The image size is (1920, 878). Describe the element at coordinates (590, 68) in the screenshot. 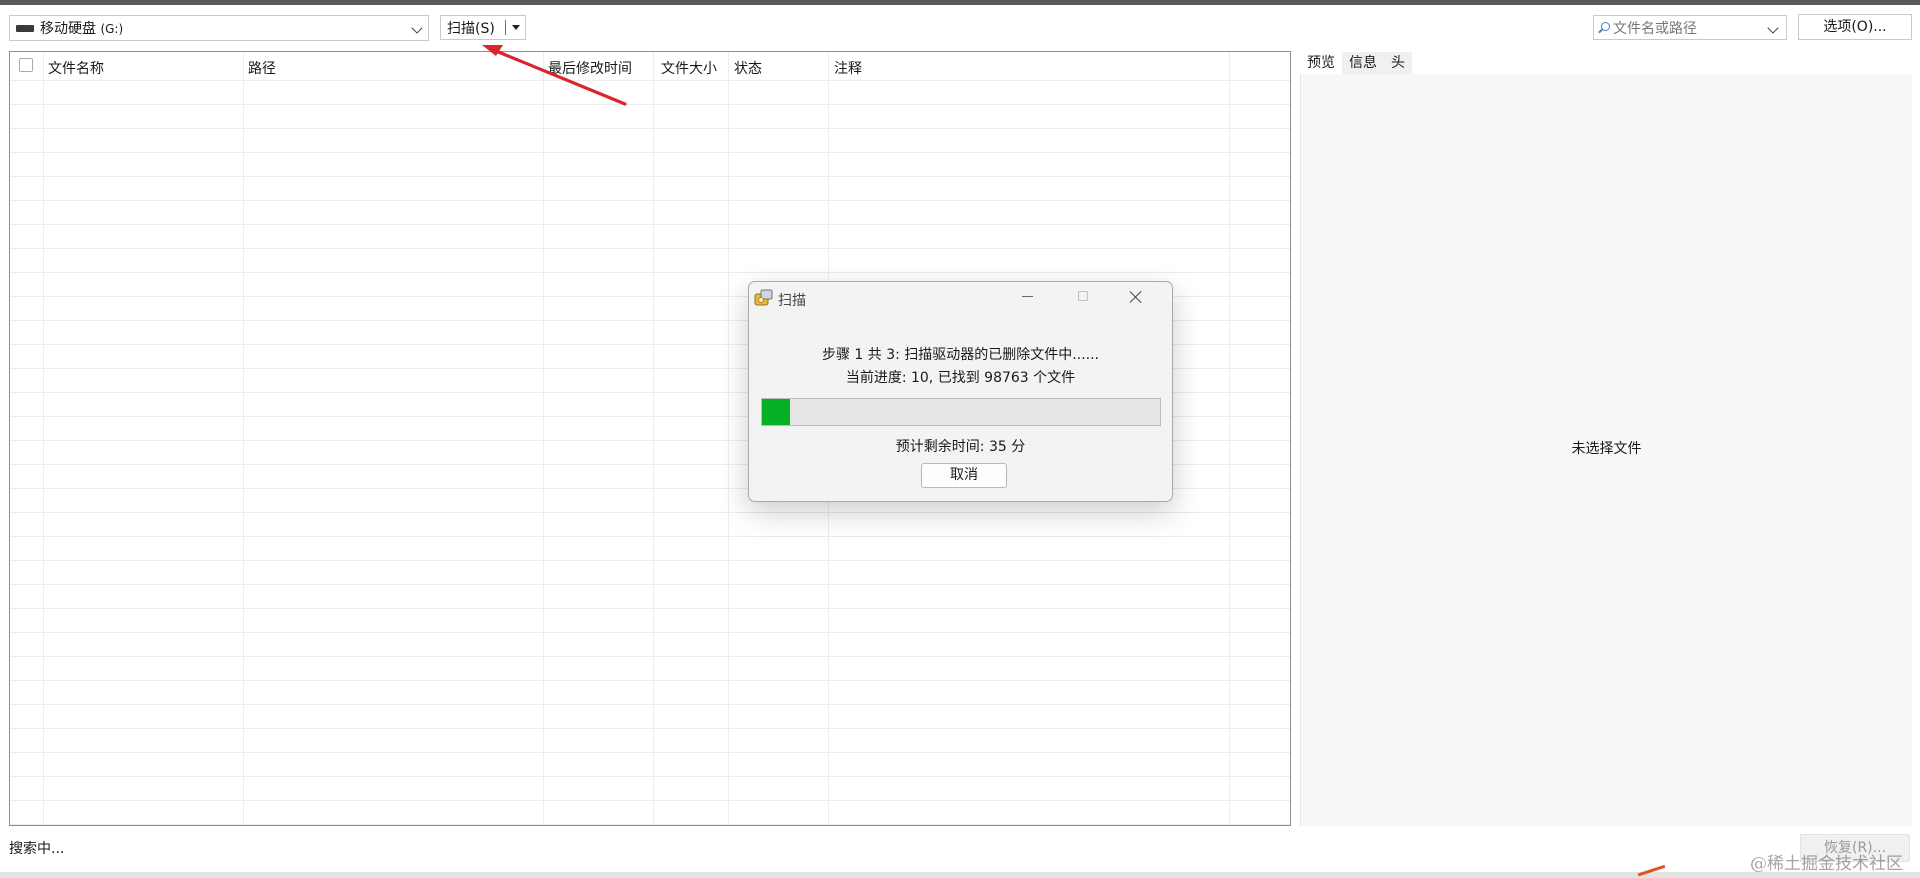

I see `column-header-modified: 最后修改时间` at that location.